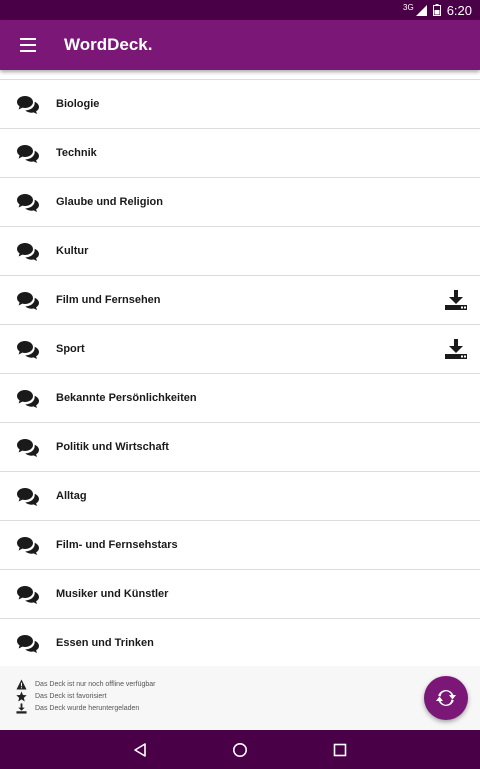 Image resolution: width=480 pixels, height=769 pixels. I want to click on deck-label: Bekannte Persönlichkeiten, so click(126, 398).